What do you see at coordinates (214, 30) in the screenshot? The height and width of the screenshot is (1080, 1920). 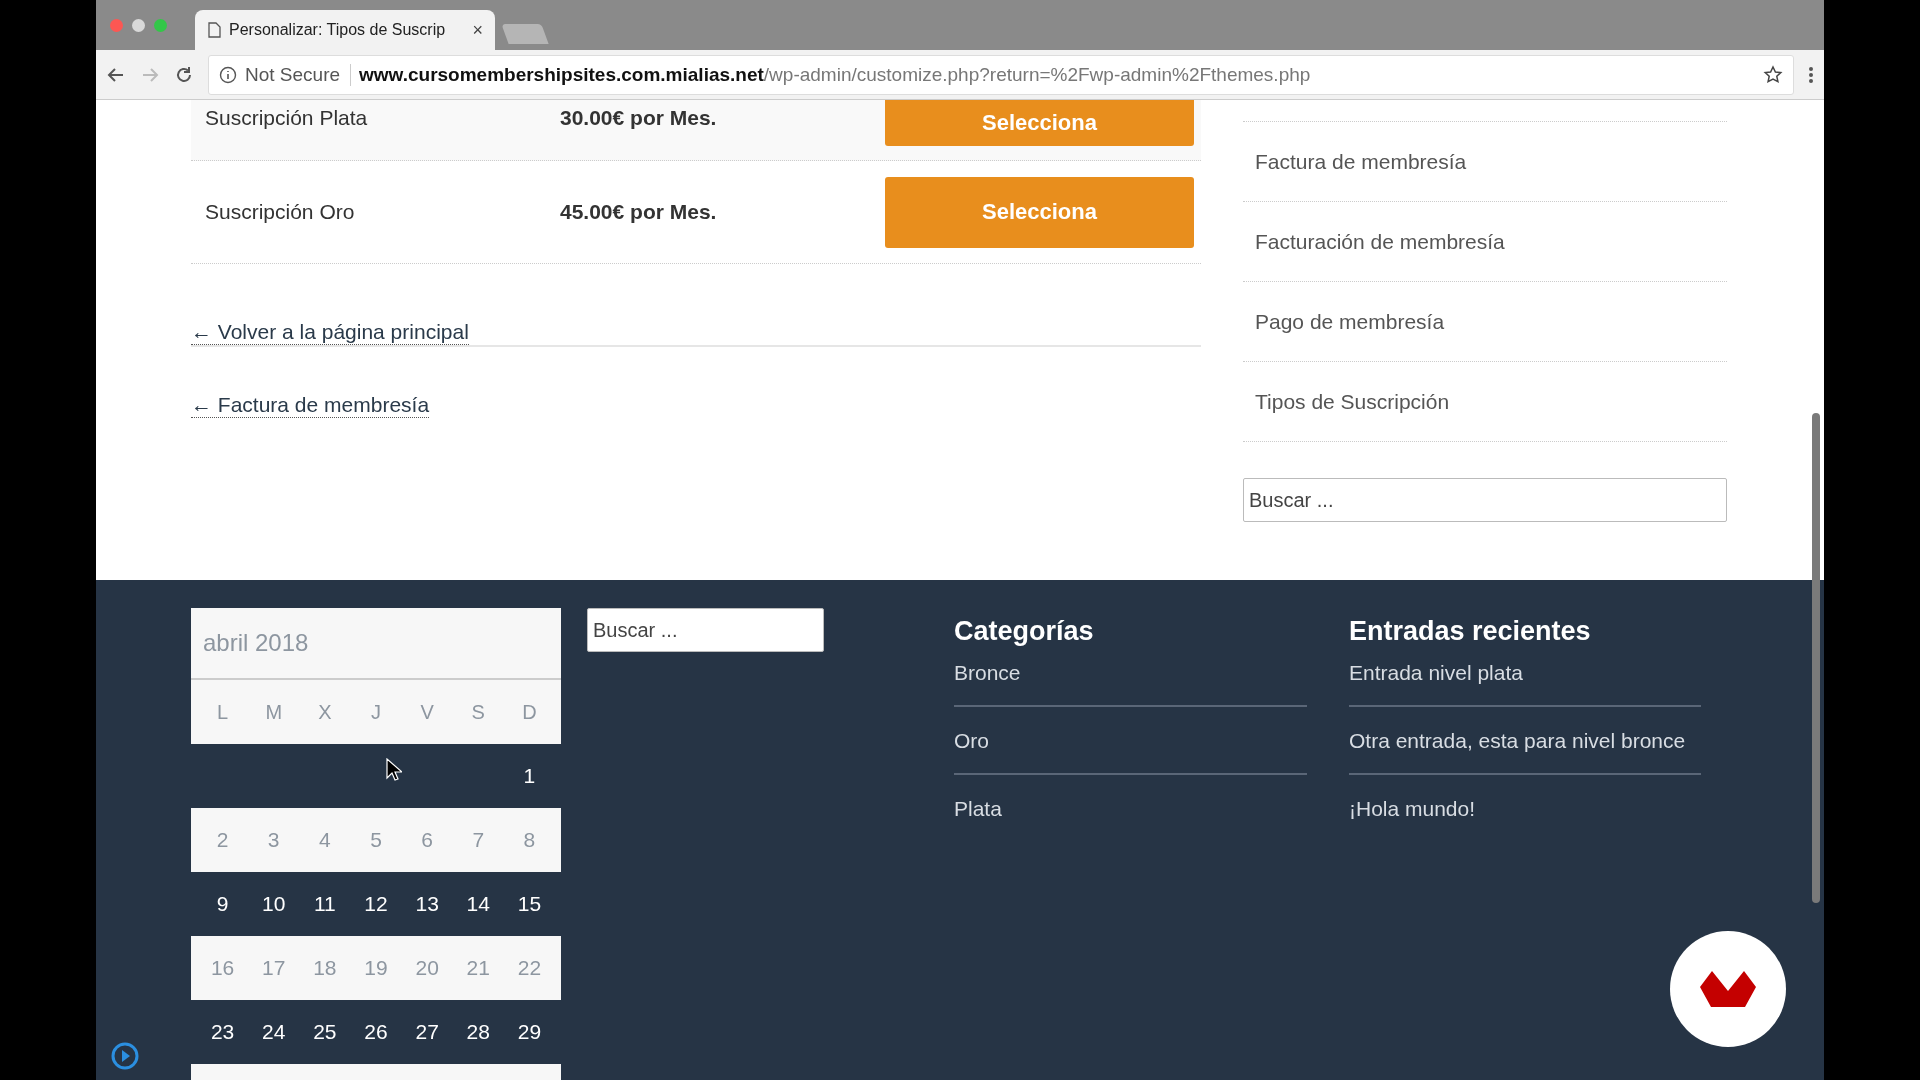 I see `document-icon` at bounding box center [214, 30].